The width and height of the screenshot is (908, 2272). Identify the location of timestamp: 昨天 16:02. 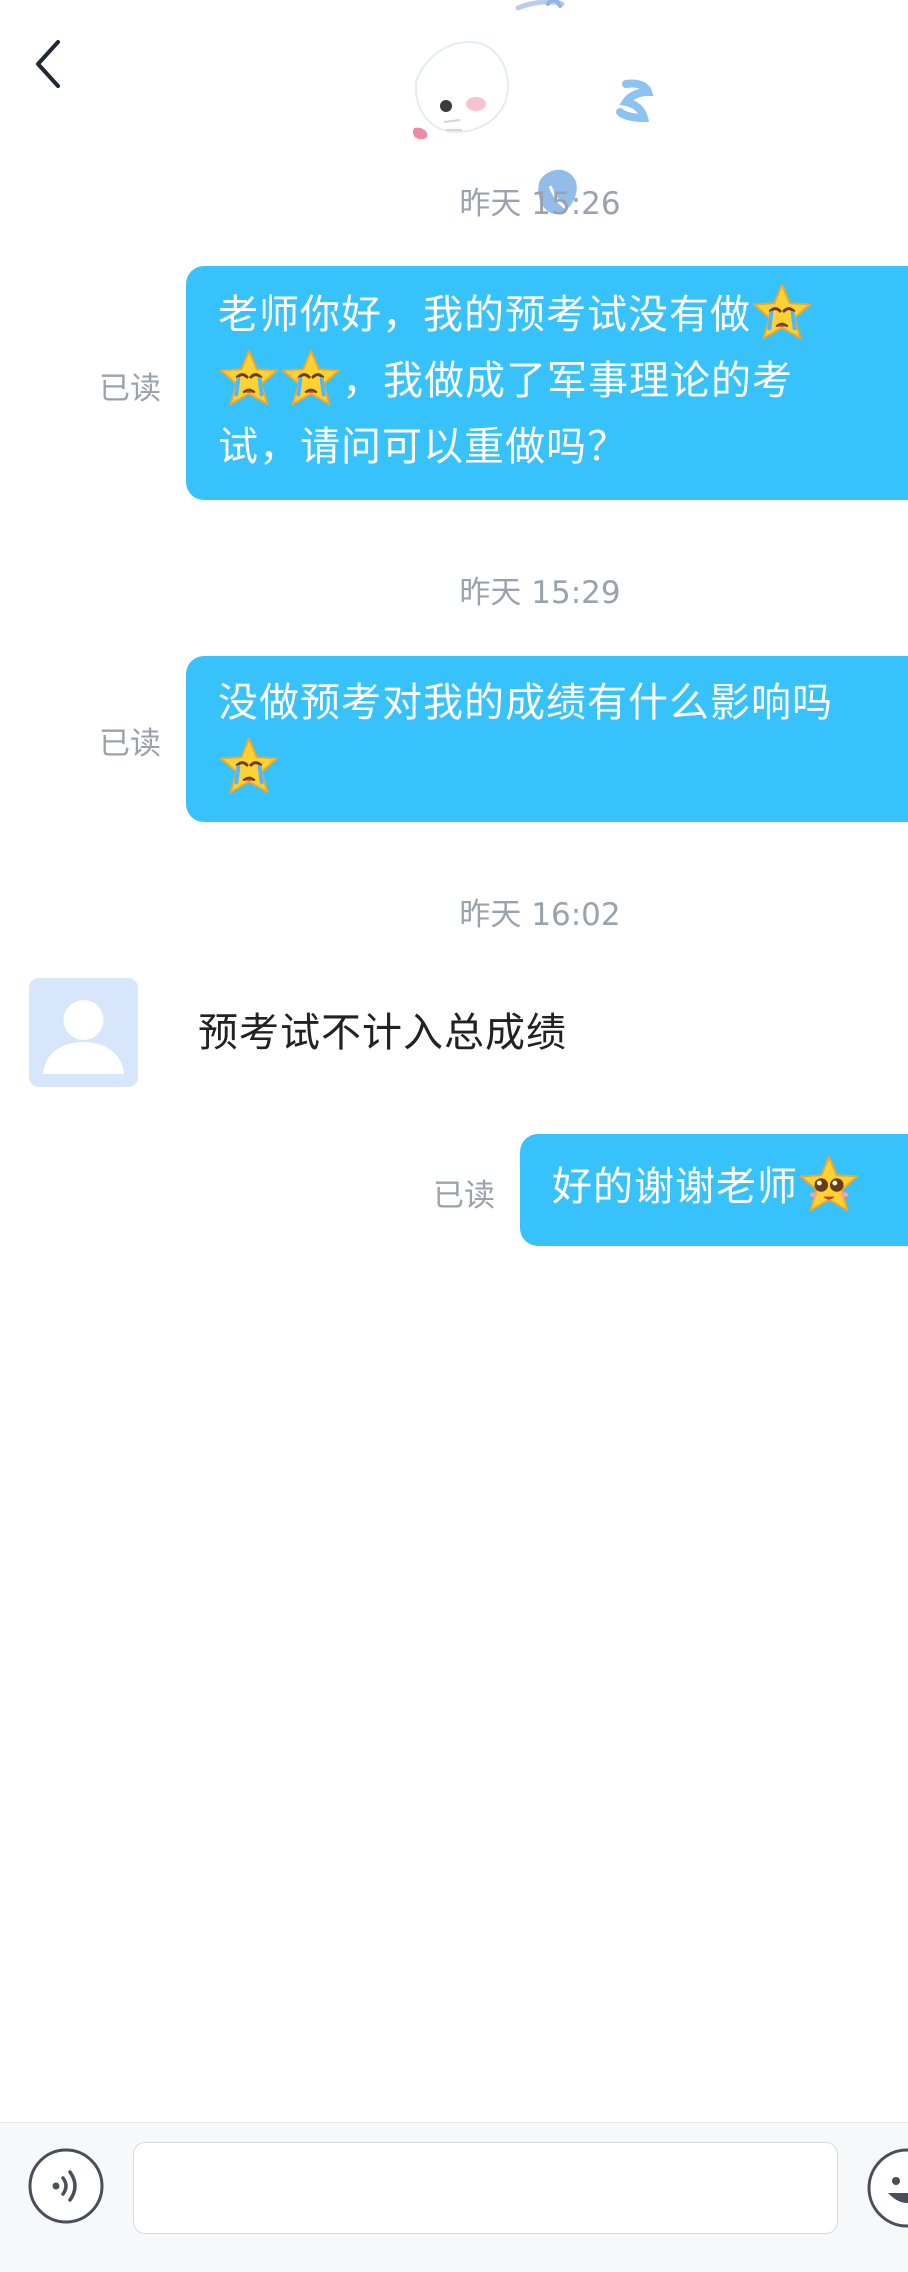
(540, 915).